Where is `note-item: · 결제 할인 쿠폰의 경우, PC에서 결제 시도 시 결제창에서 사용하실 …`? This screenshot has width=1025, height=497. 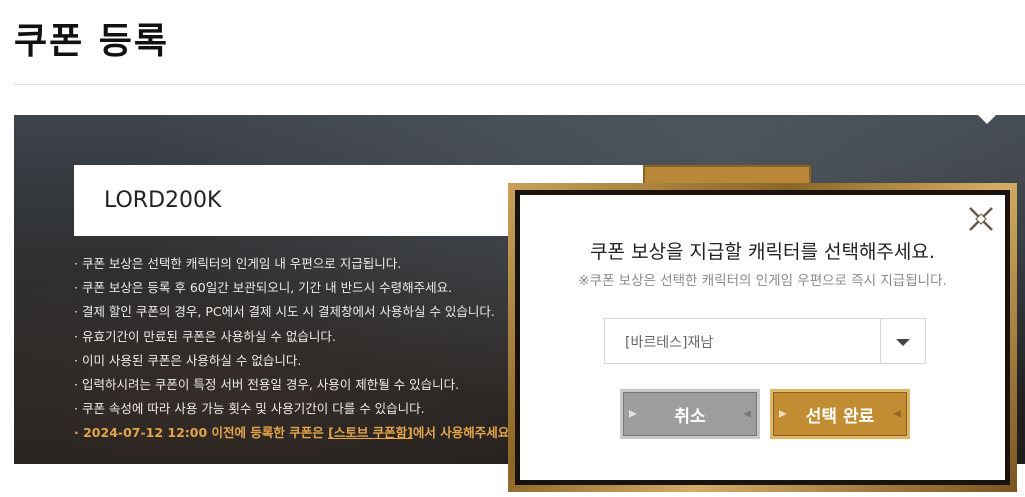
note-item: · 결제 할인 쿠폰의 경우, PC에서 결제 시도 시 결제창에서 사용하실 … is located at coordinates (284, 312).